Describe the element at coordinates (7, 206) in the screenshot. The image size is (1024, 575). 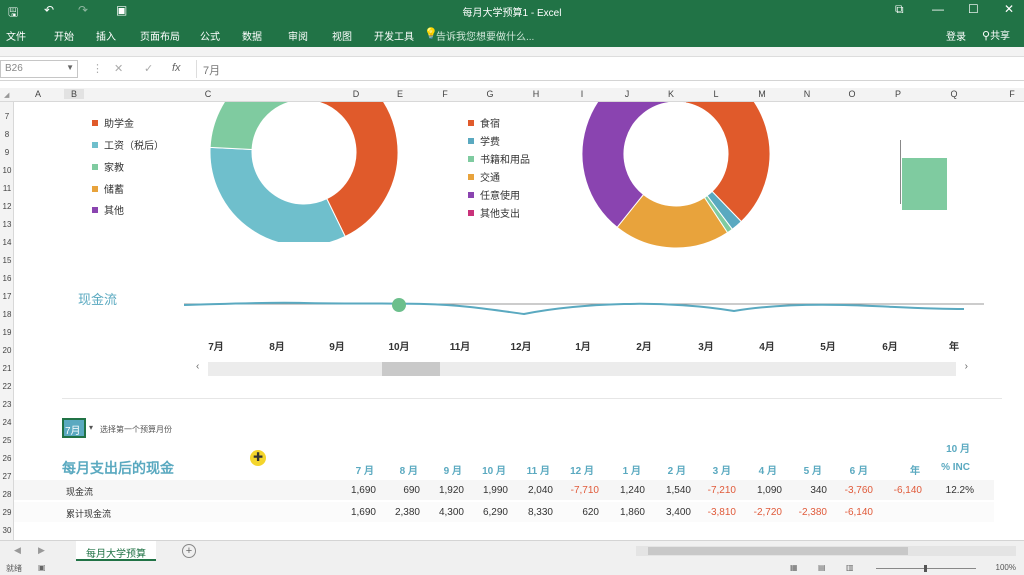
I see `row-header: 12` at that location.